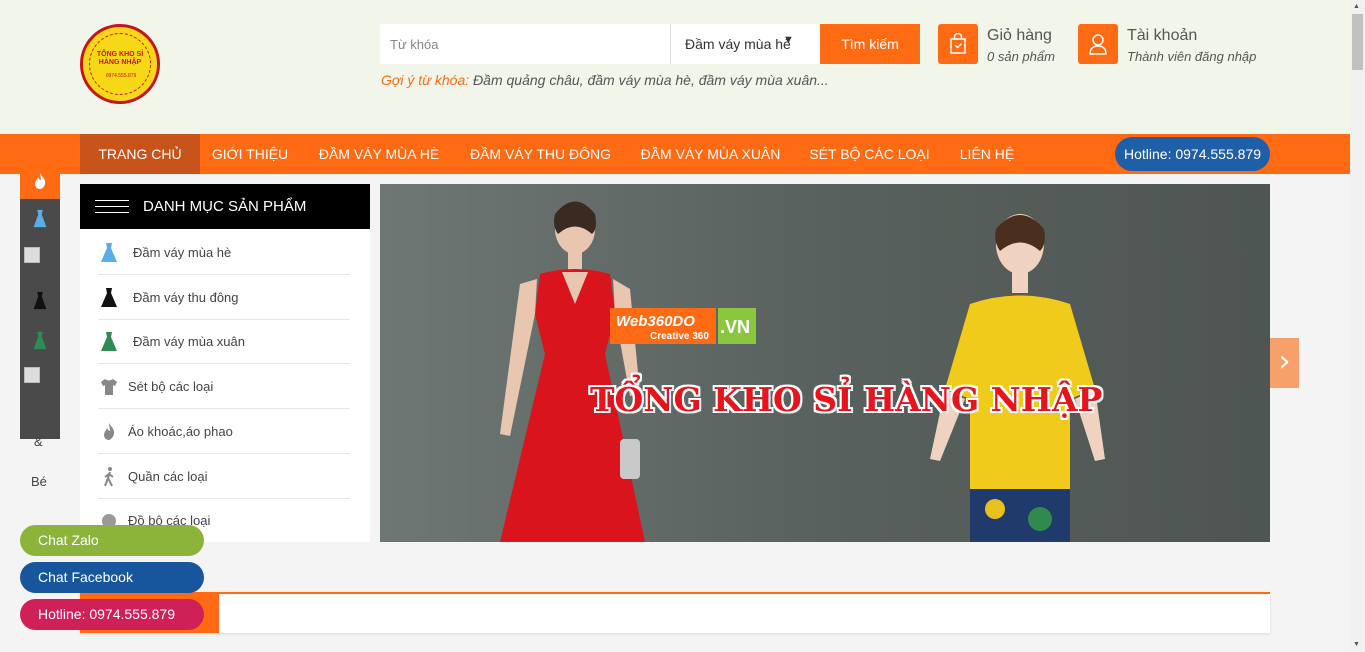  Describe the element at coordinates (39, 481) in the screenshot. I see `side-be-text: Bé` at that location.